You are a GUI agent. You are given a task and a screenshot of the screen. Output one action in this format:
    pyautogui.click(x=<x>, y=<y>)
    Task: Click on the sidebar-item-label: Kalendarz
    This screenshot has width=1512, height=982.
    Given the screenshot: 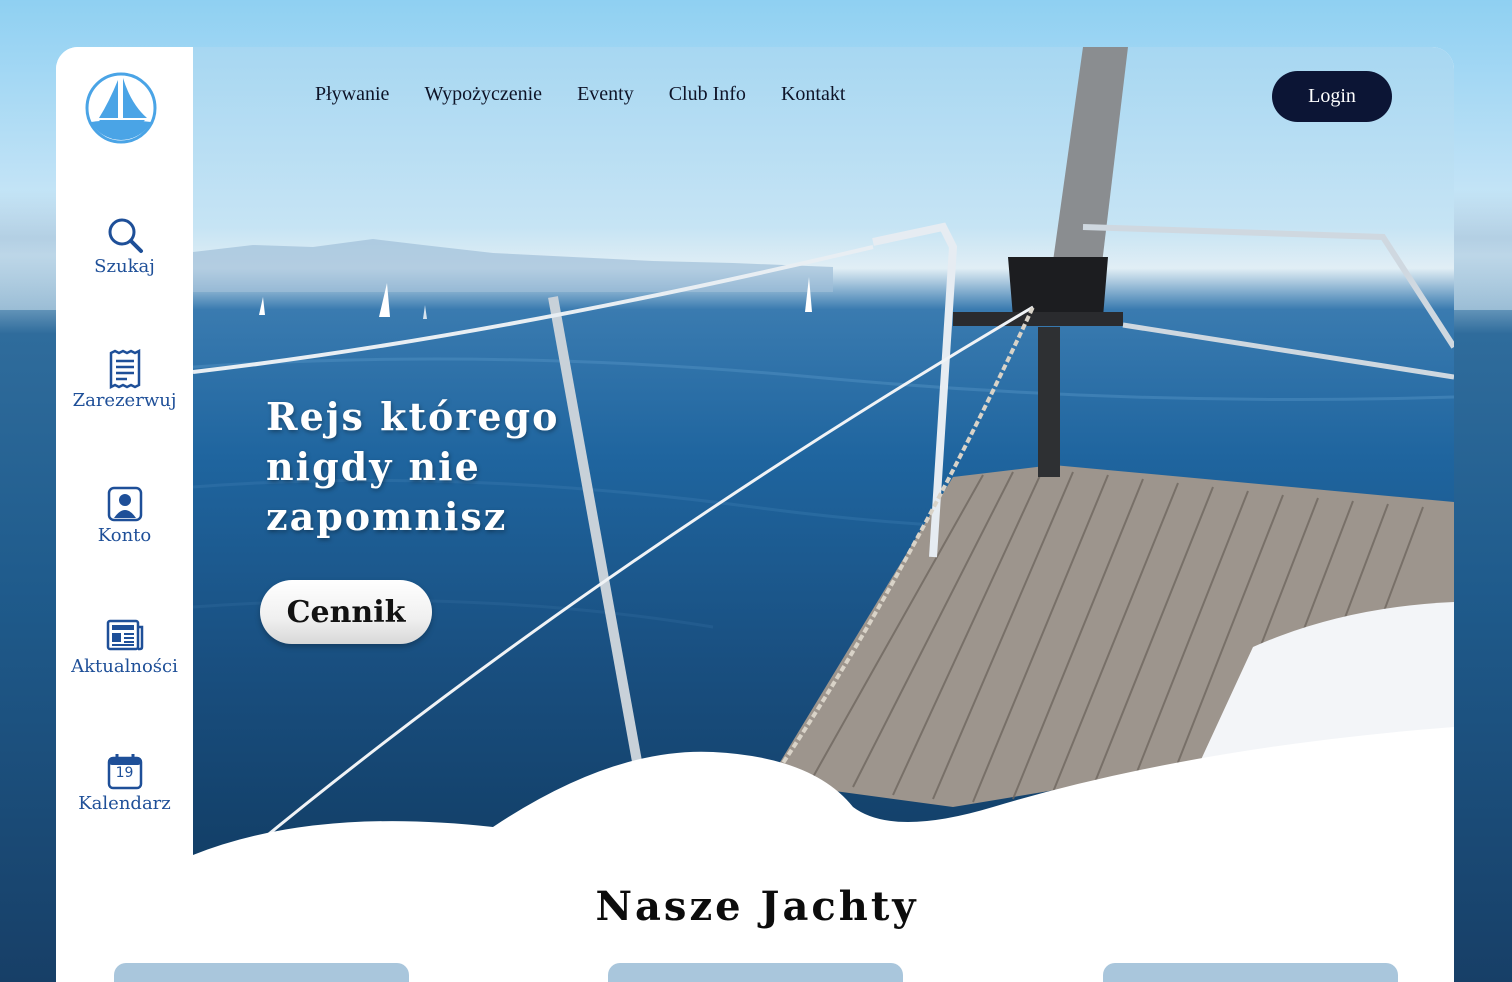 What is the action you would take?
    pyautogui.click(x=124, y=803)
    